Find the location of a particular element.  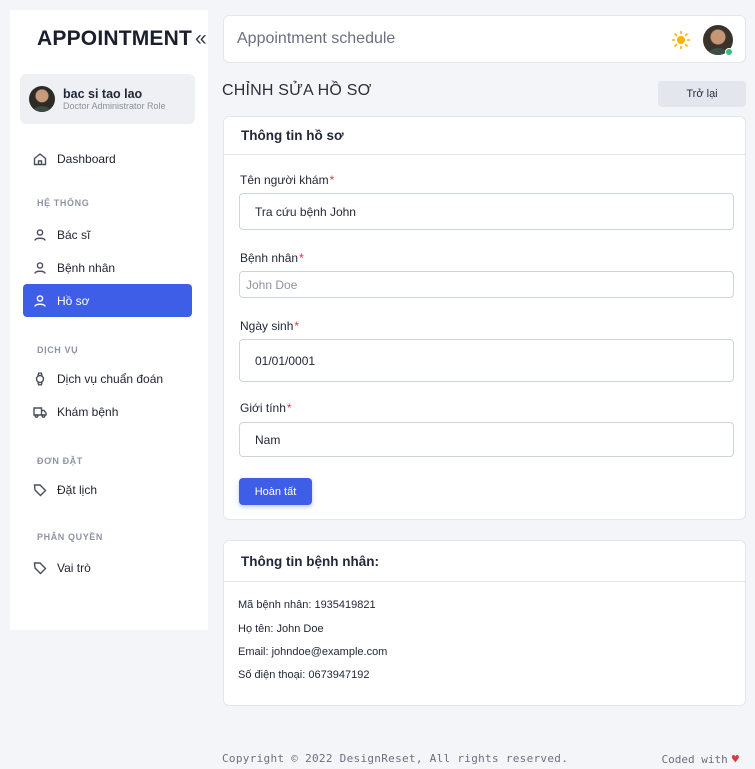

sidebar-item-label: Dịch vụ chuẩn đoán is located at coordinates (110, 378).